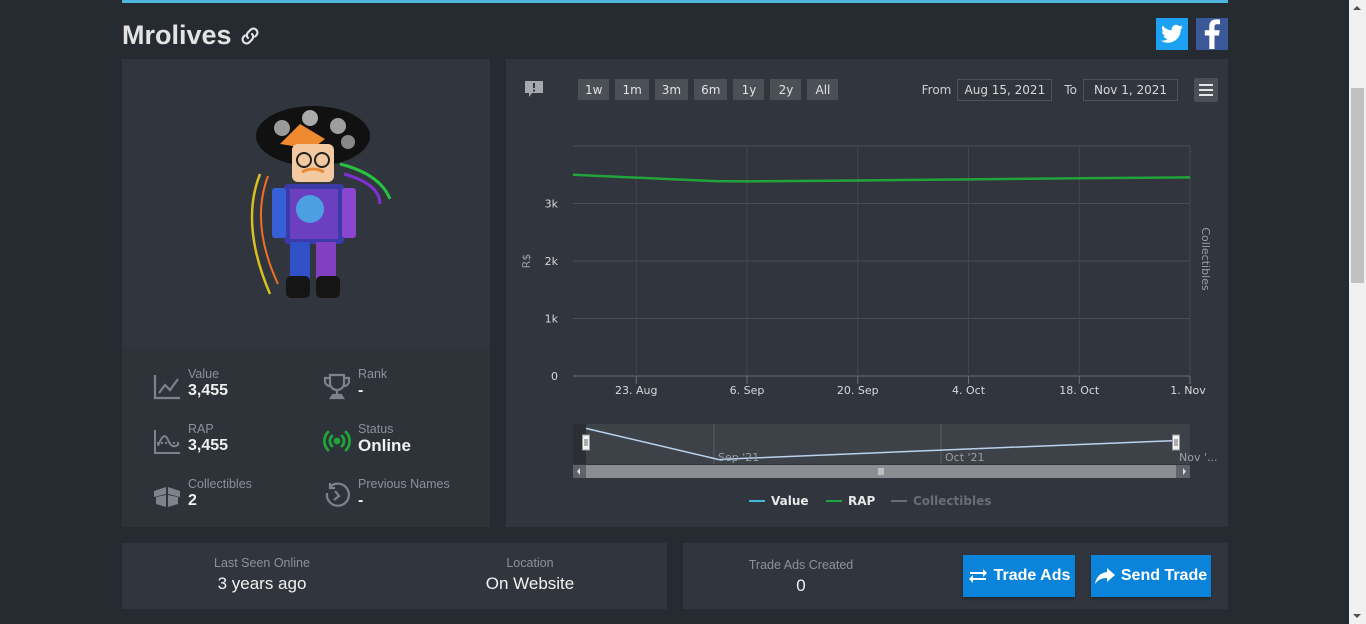  Describe the element at coordinates (337, 386) in the screenshot. I see `trophy-icon` at that location.